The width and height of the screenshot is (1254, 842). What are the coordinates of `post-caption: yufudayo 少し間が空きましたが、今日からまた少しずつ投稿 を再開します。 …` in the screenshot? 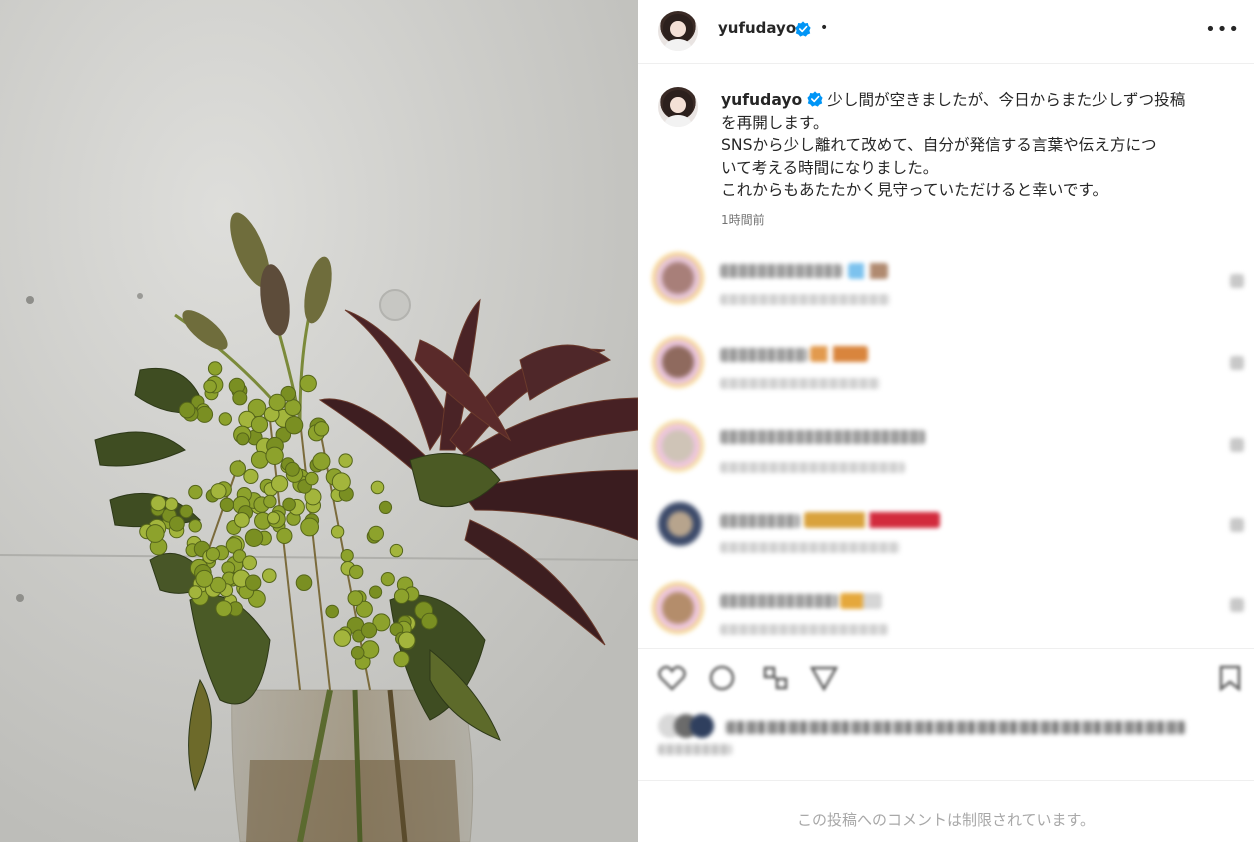 It's located at (971, 145).